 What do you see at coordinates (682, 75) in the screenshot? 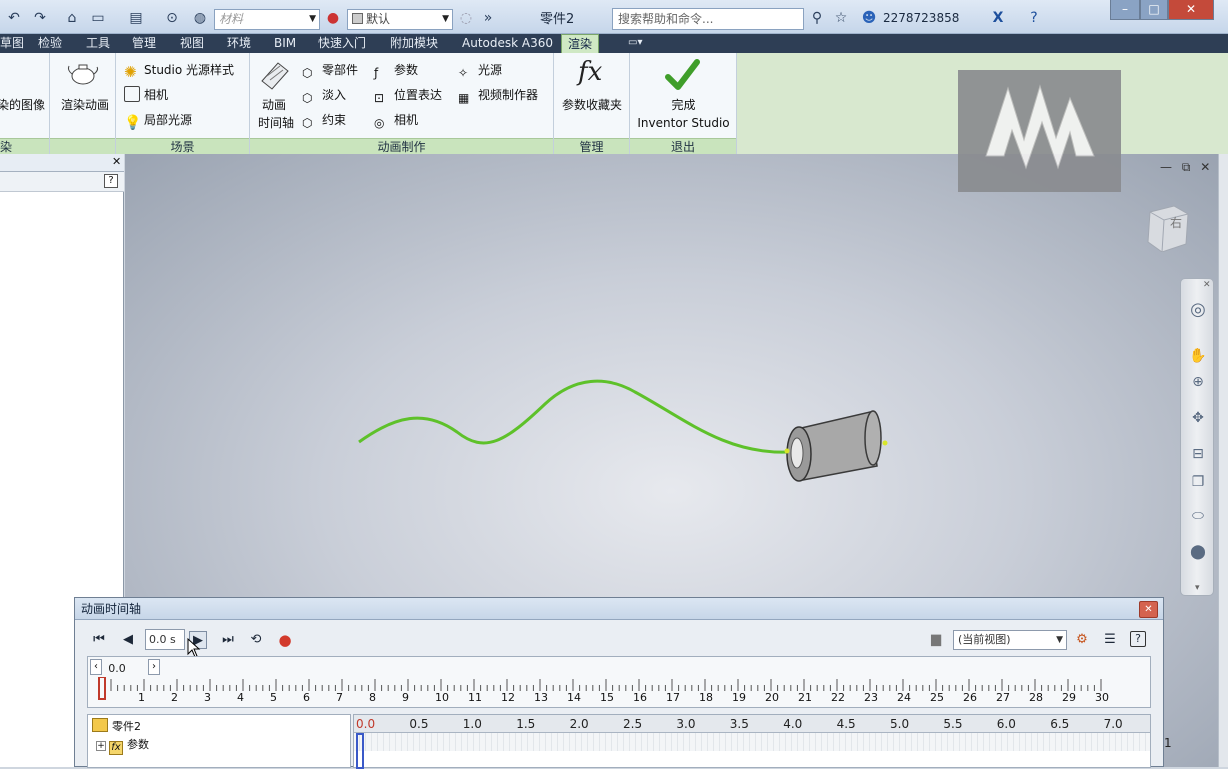
I see `checkmark-icon` at bounding box center [682, 75].